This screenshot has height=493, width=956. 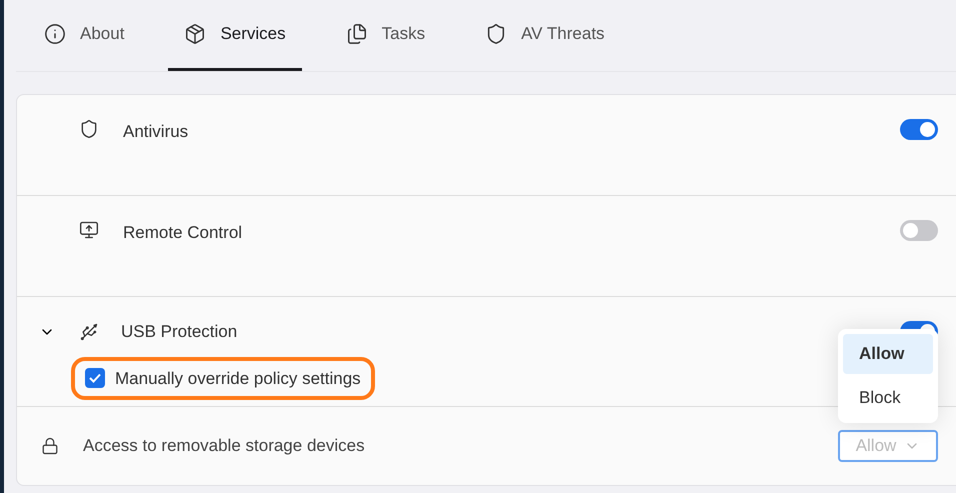 What do you see at coordinates (357, 33) in the screenshot?
I see `documents-icon` at bounding box center [357, 33].